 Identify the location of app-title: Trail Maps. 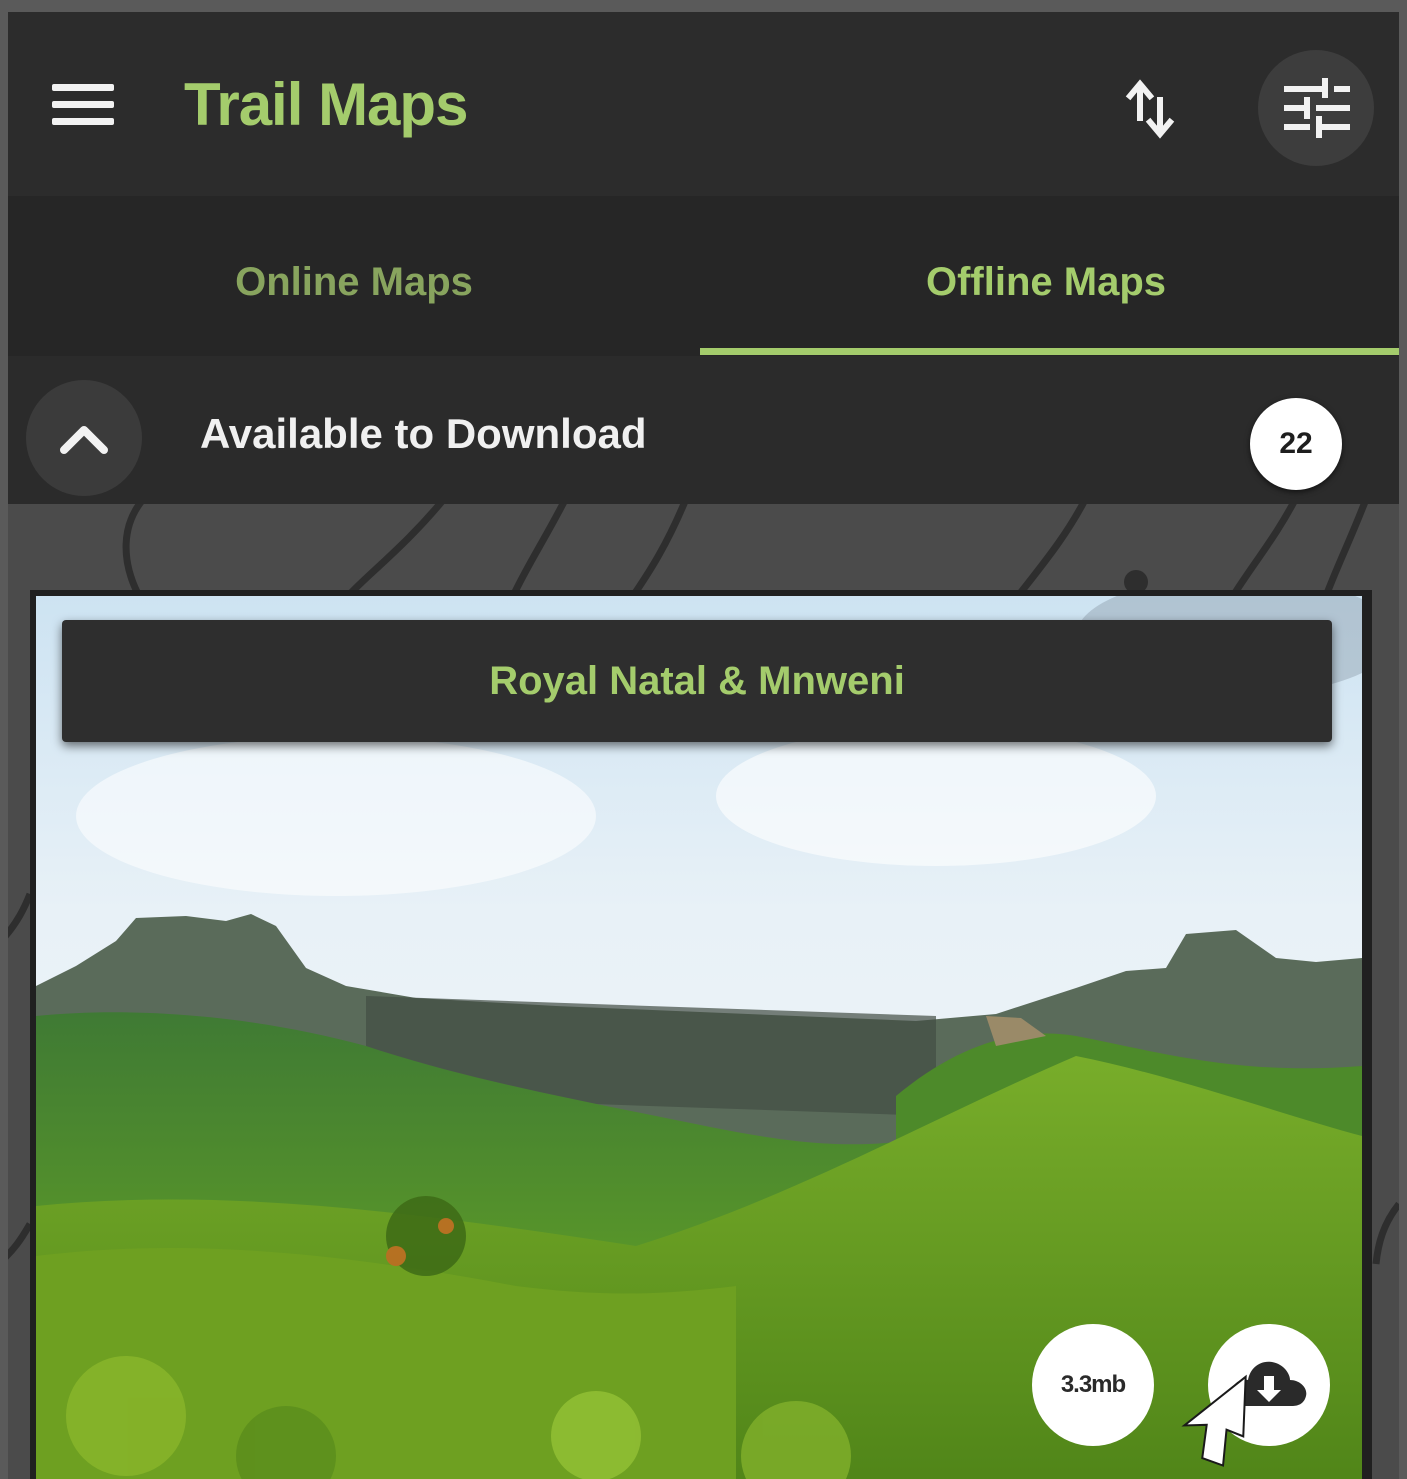
(326, 104).